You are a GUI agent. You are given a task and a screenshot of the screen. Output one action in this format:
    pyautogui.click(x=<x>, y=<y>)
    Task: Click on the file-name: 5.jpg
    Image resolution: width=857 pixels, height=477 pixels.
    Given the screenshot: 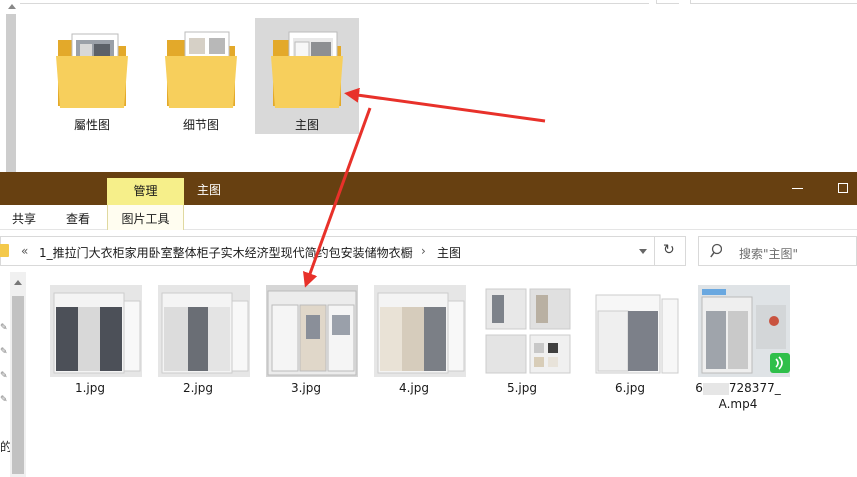 What is the action you would take?
    pyautogui.click(x=522, y=388)
    